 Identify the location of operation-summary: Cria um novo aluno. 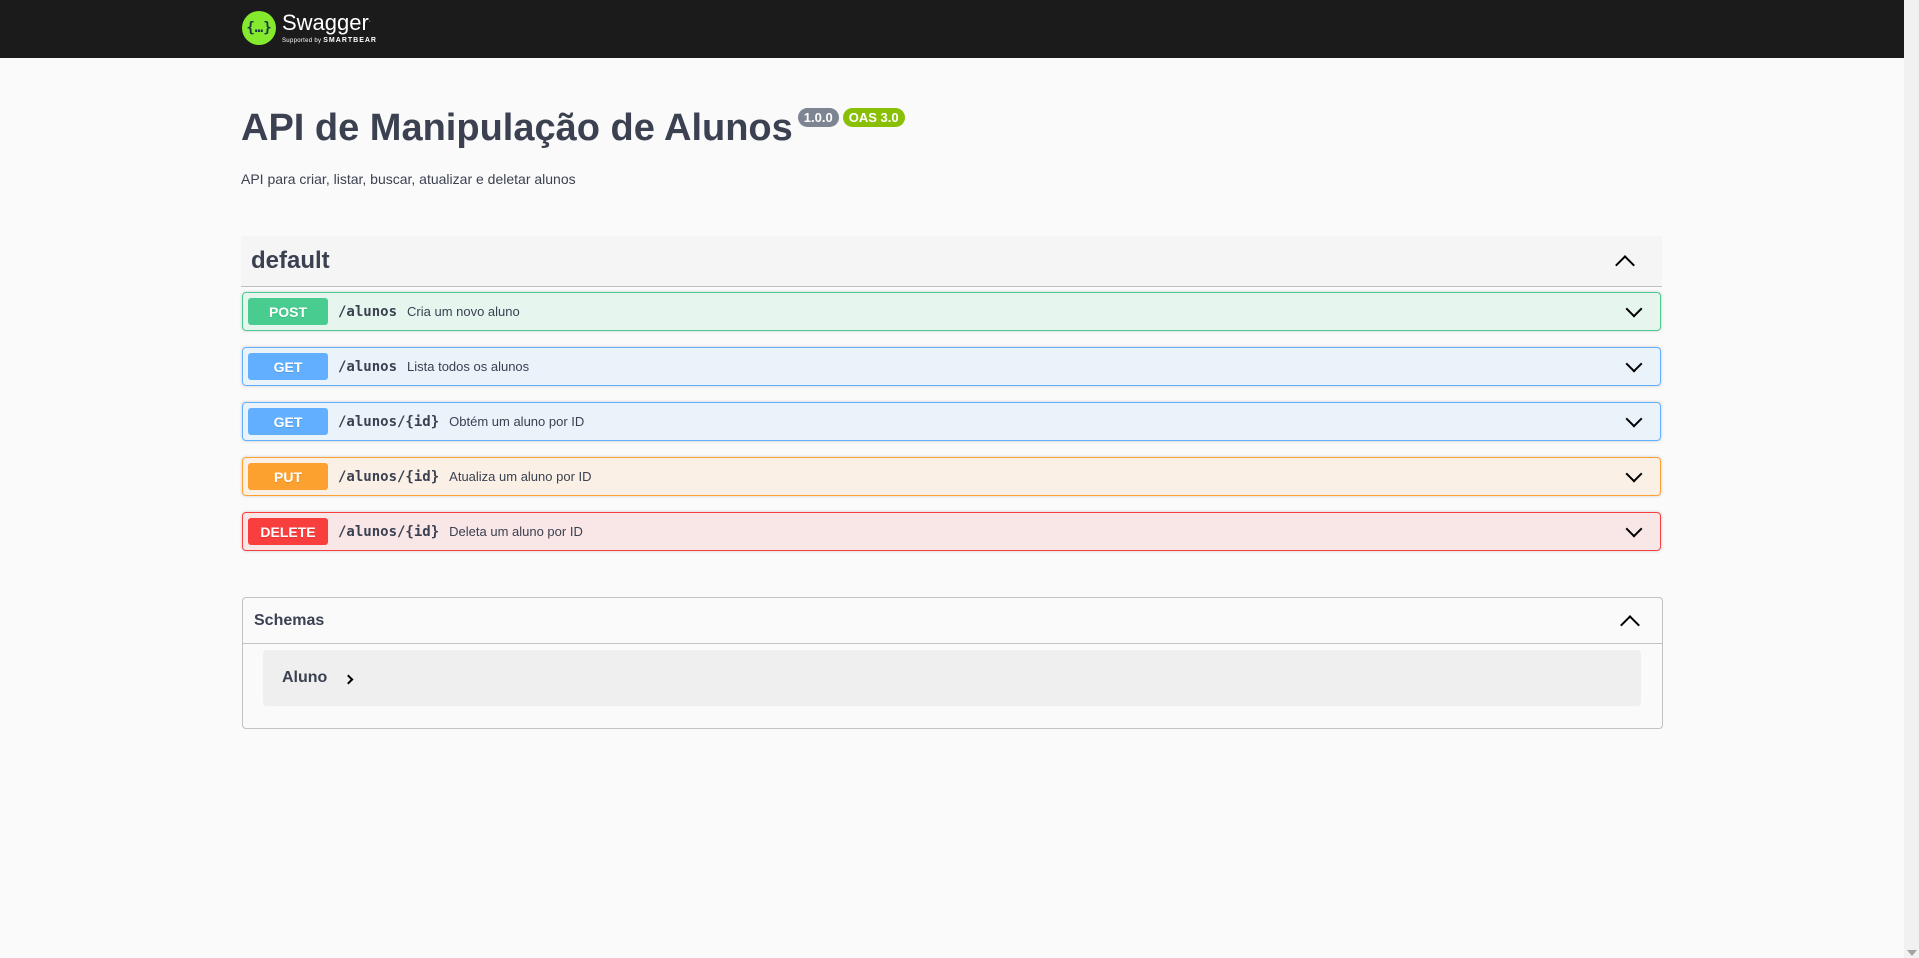
(463, 311).